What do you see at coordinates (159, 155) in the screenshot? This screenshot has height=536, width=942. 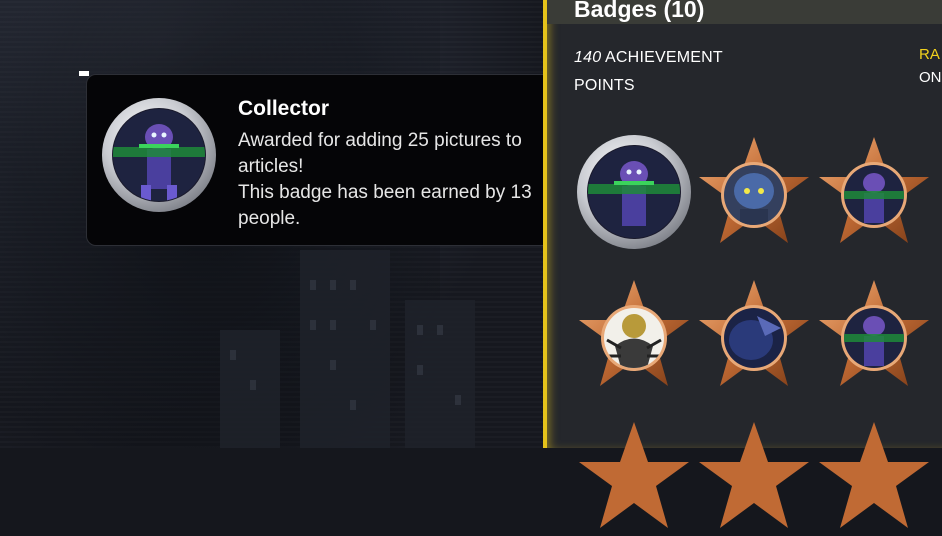 I see `collector-badge-icon` at bounding box center [159, 155].